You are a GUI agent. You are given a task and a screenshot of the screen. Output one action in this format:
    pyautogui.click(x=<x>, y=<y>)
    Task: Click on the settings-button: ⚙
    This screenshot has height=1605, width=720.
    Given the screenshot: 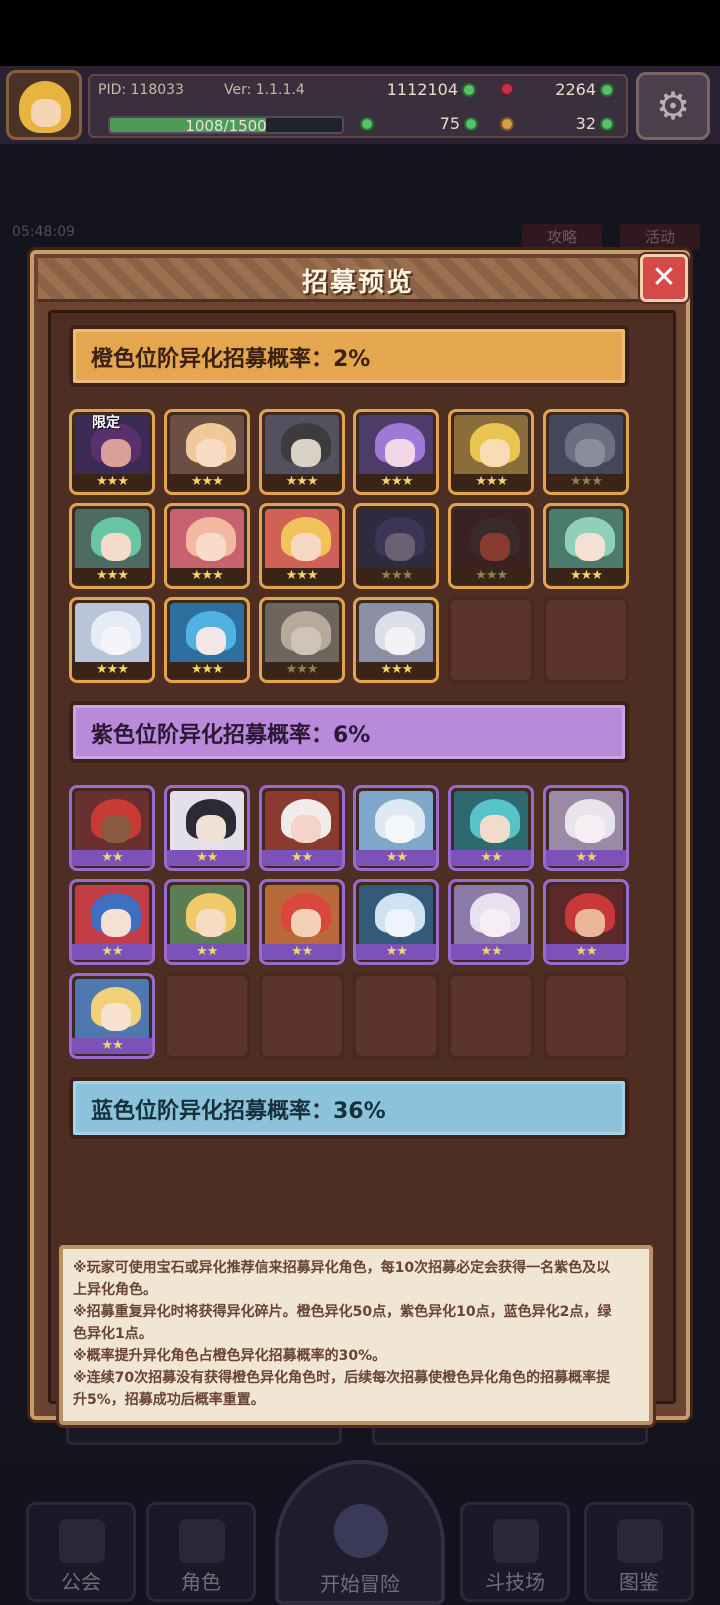 What is the action you would take?
    pyautogui.click(x=673, y=106)
    